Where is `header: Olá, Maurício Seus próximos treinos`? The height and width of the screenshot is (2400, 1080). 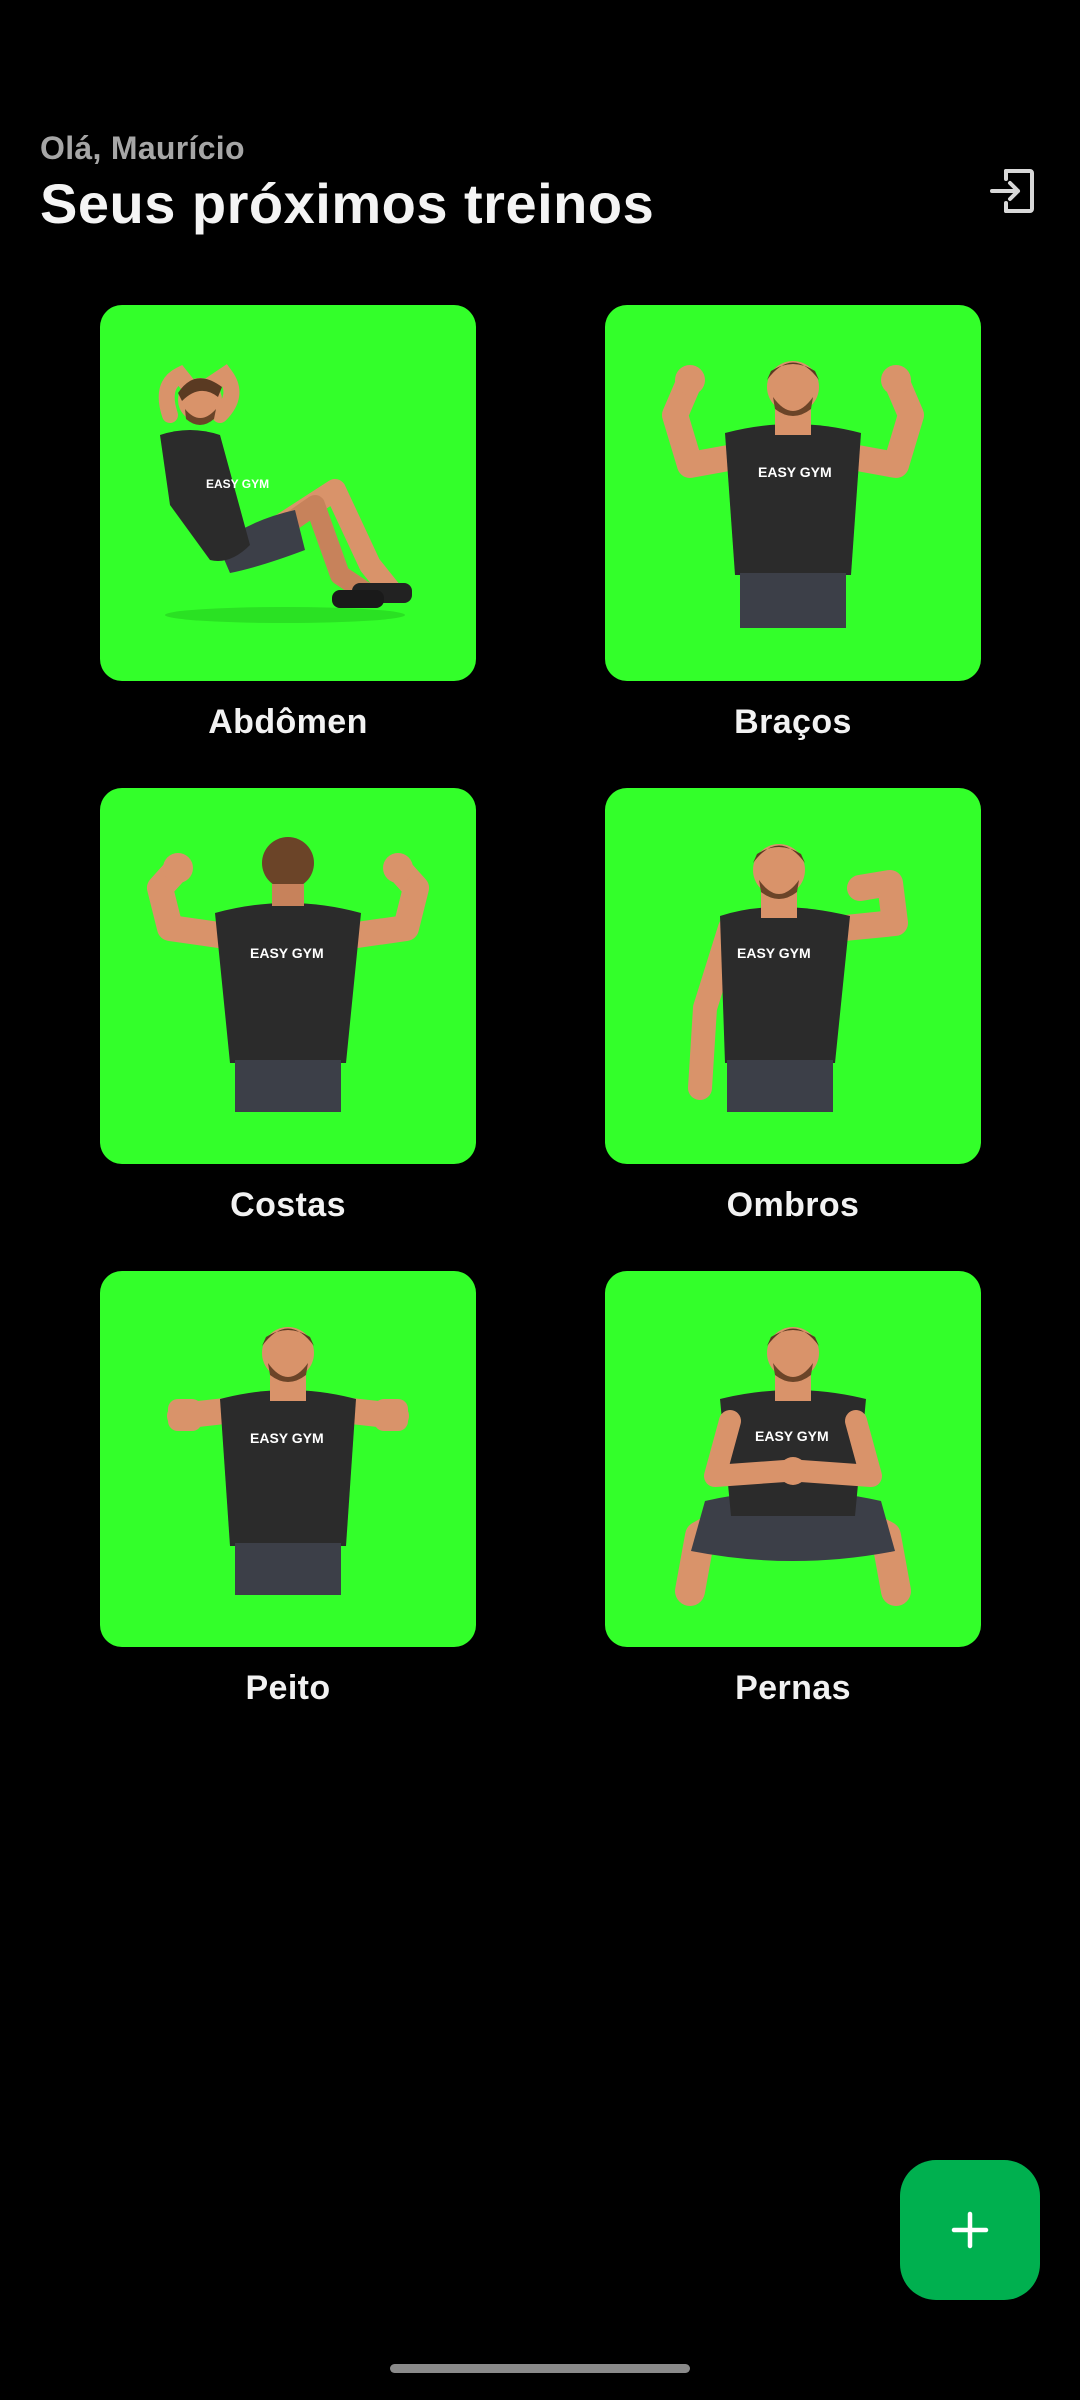 header: Olá, Maurício Seus próximos treinos is located at coordinates (540, 183).